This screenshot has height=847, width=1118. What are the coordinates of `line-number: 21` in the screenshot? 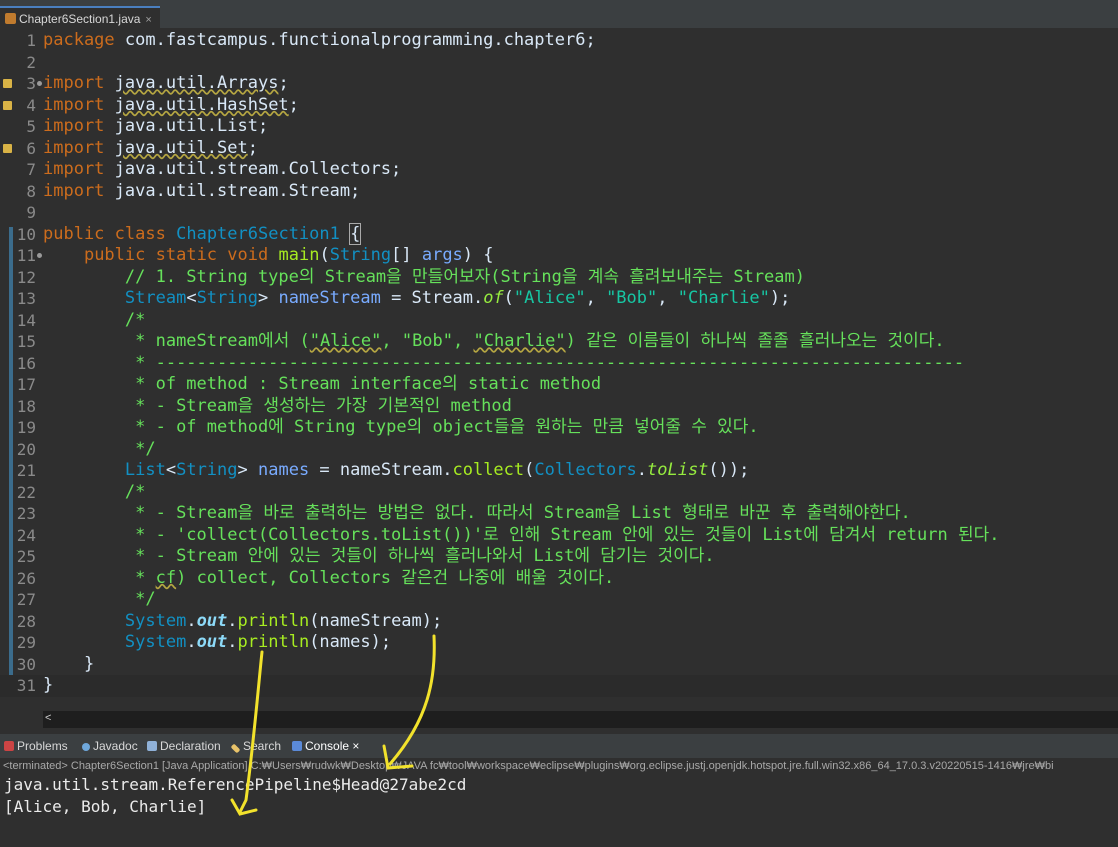 It's located at (26, 470).